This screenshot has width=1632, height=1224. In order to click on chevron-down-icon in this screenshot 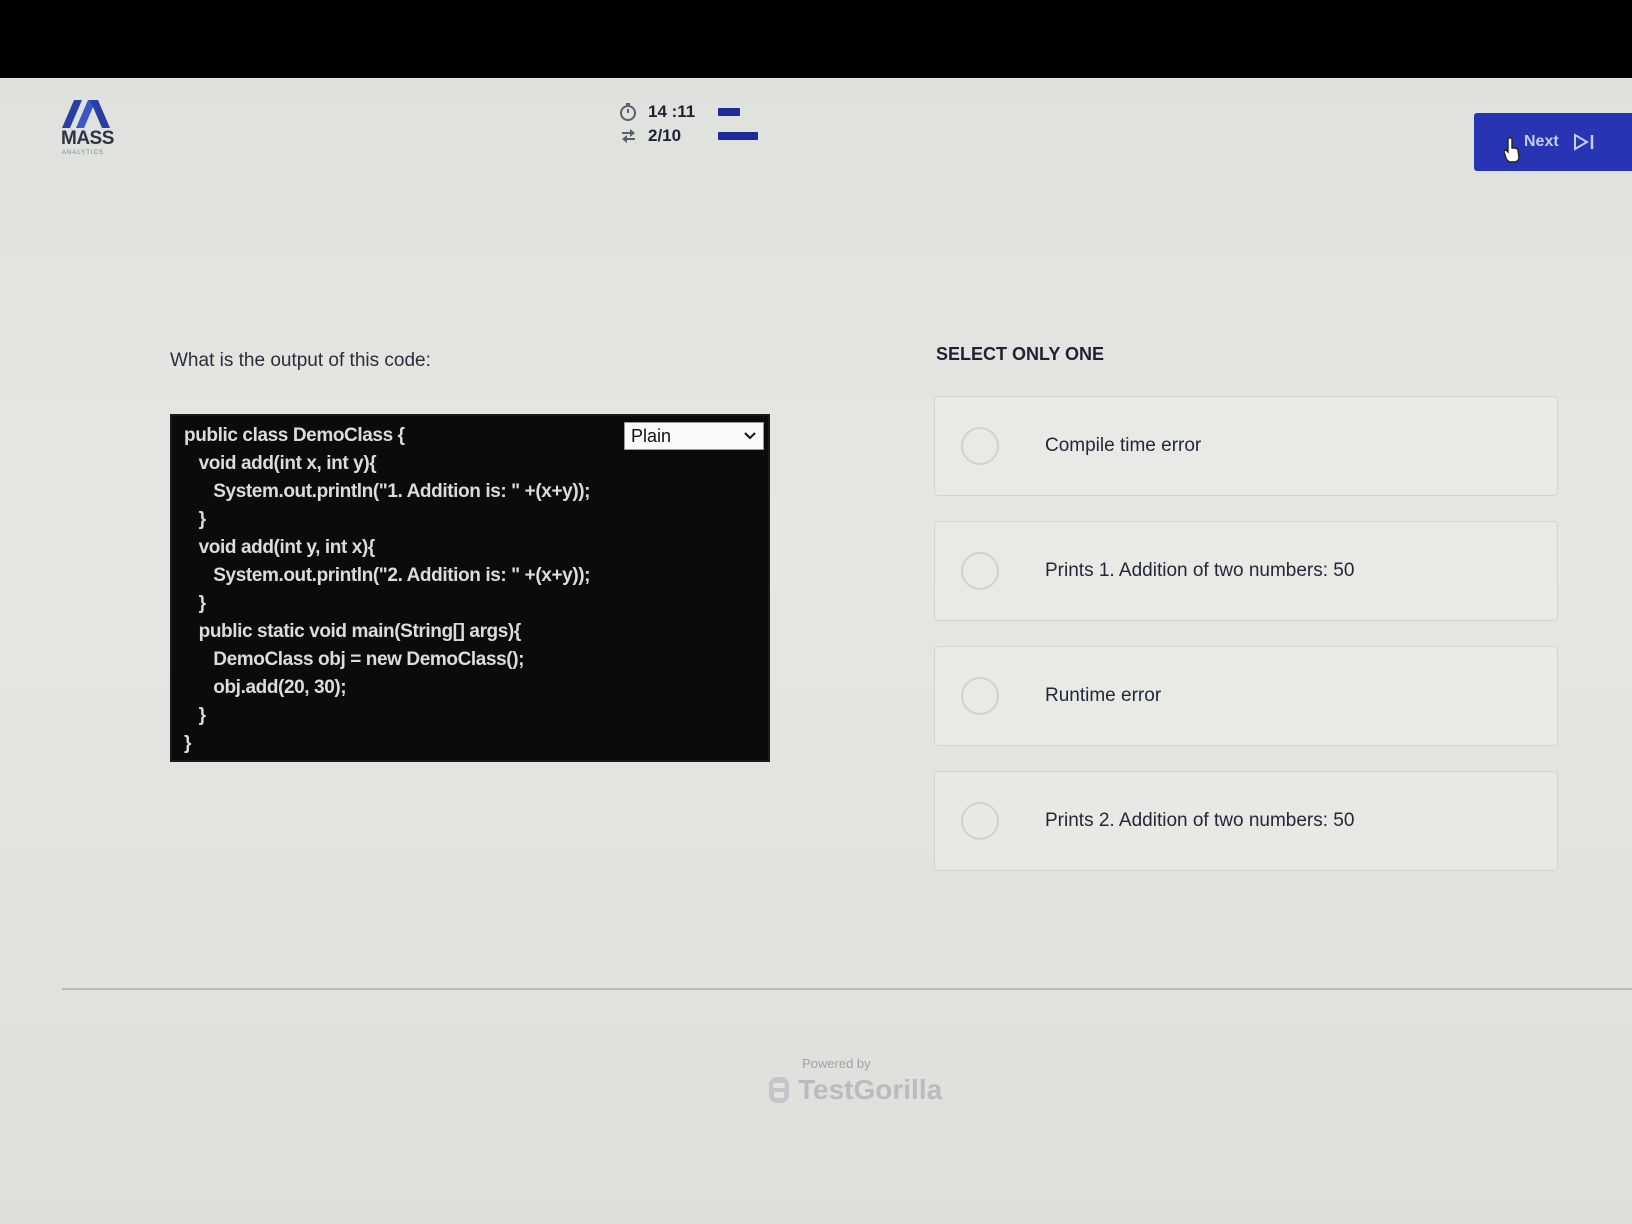, I will do `click(750, 436)`.